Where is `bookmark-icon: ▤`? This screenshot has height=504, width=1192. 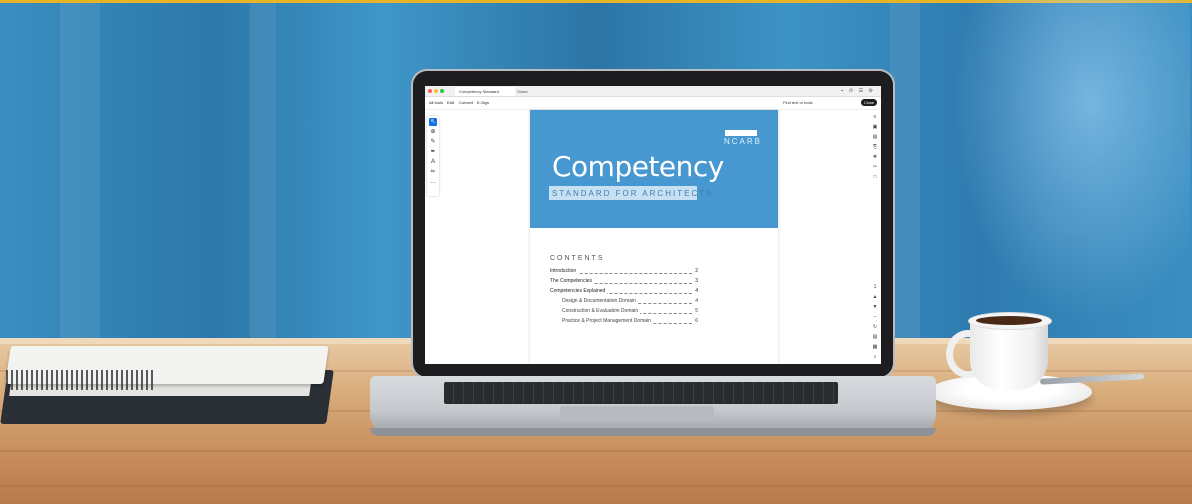
bookmark-icon: ▤ is located at coordinates (875, 137).